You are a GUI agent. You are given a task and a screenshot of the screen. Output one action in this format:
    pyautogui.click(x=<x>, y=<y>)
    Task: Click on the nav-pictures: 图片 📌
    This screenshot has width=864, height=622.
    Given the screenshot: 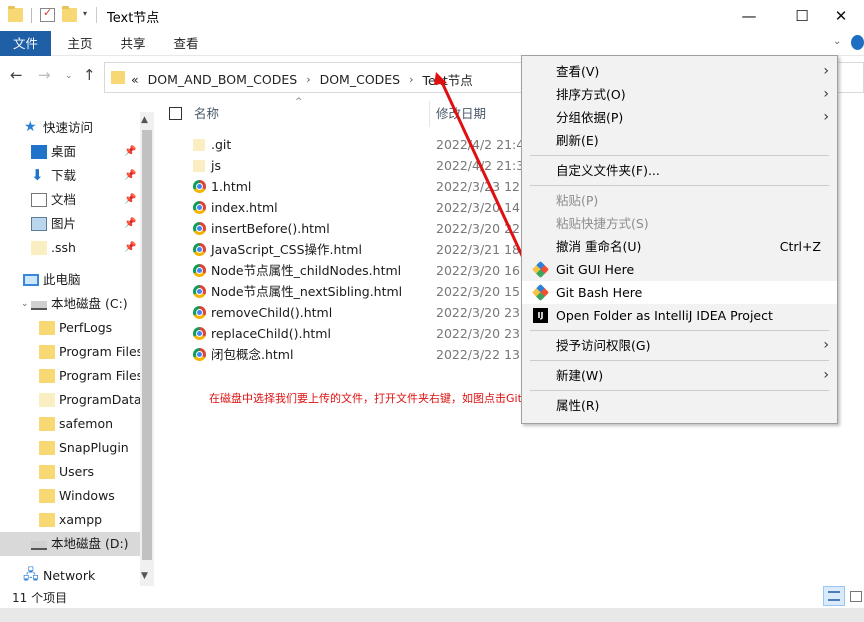 What is the action you would take?
    pyautogui.click(x=70, y=224)
    